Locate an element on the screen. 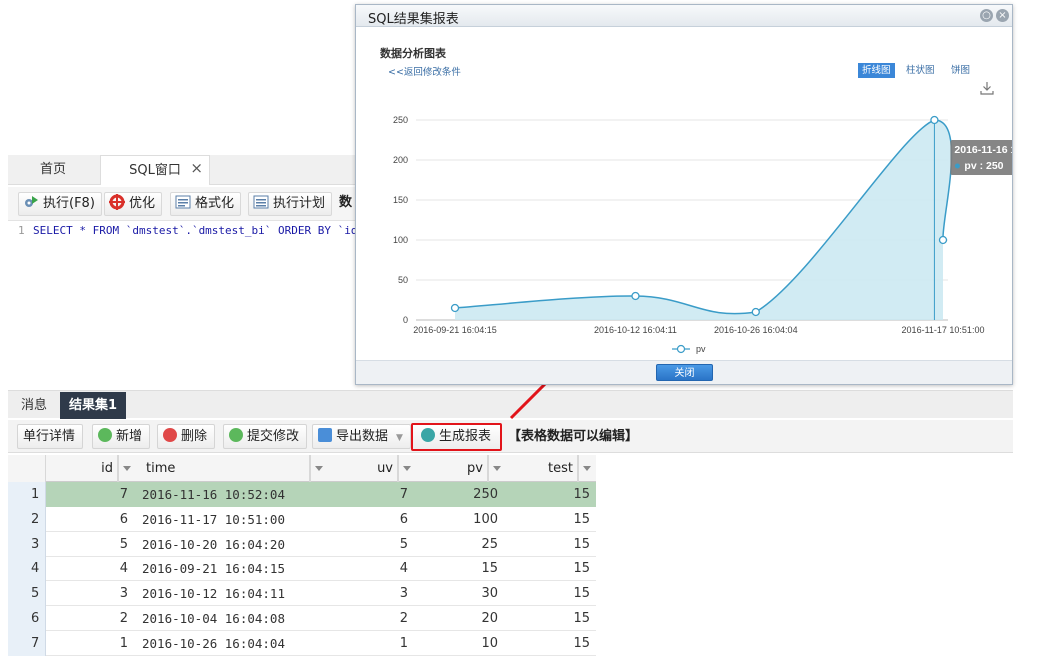 This screenshot has width=1058, height=657. explain-plan-button: 执行计划 is located at coordinates (290, 204).